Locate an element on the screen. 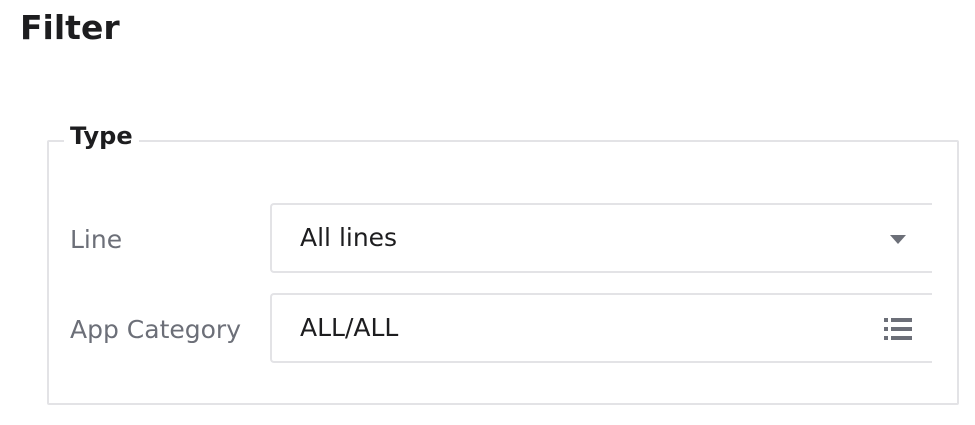 The width and height of the screenshot is (975, 425). app-category-label: App Category is located at coordinates (155, 329).